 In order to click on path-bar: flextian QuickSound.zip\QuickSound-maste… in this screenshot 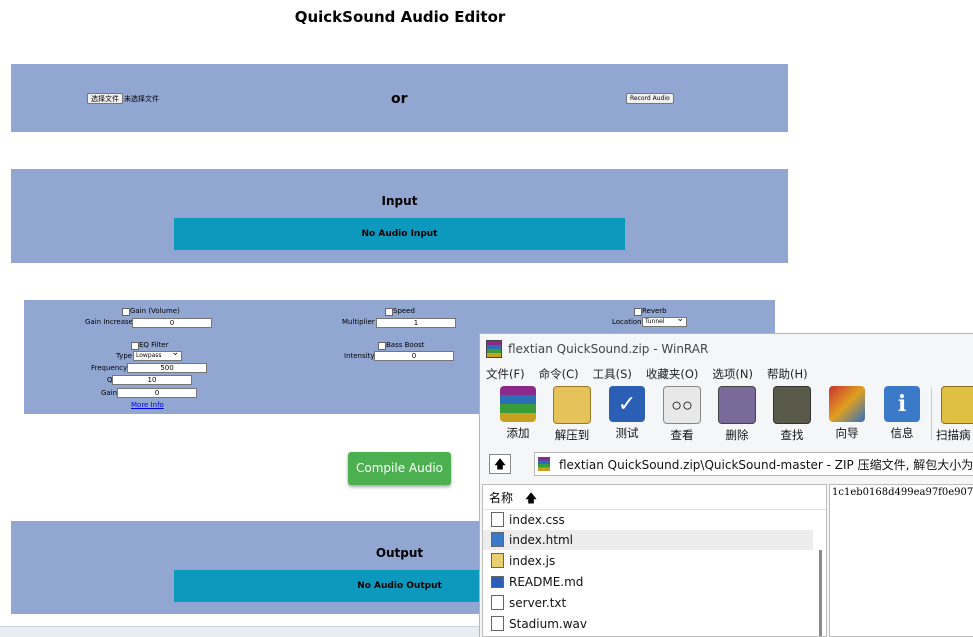, I will do `click(753, 464)`.